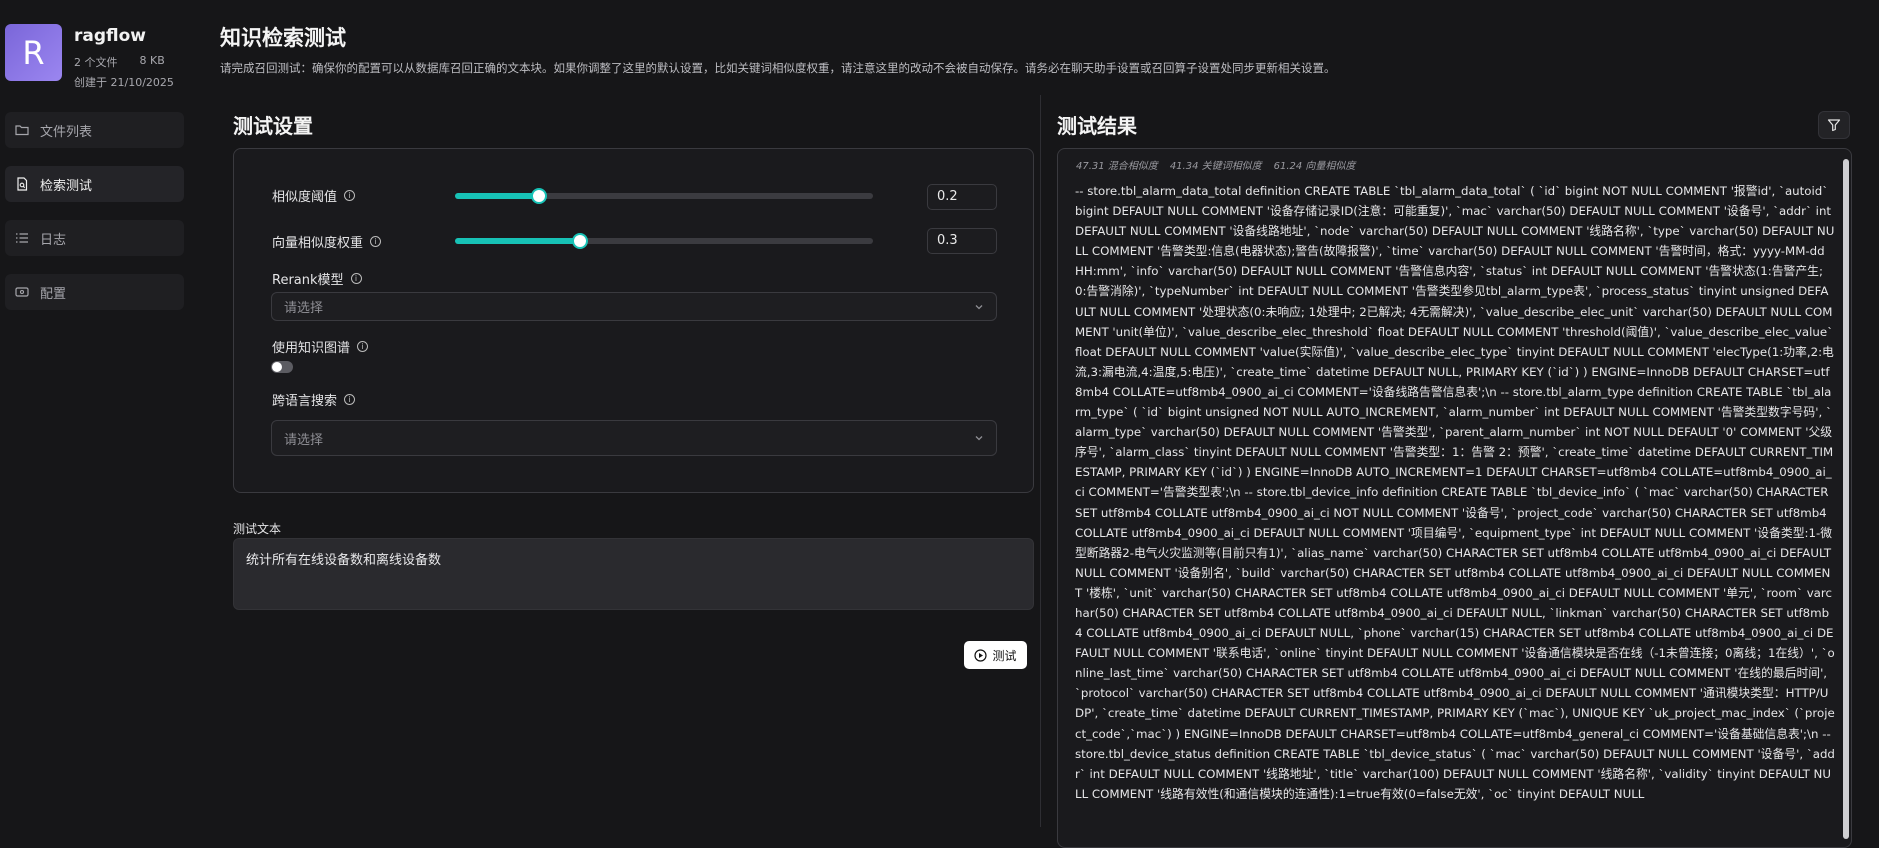 The image size is (1879, 848). What do you see at coordinates (22, 130) in the screenshot?
I see `folder-icon` at bounding box center [22, 130].